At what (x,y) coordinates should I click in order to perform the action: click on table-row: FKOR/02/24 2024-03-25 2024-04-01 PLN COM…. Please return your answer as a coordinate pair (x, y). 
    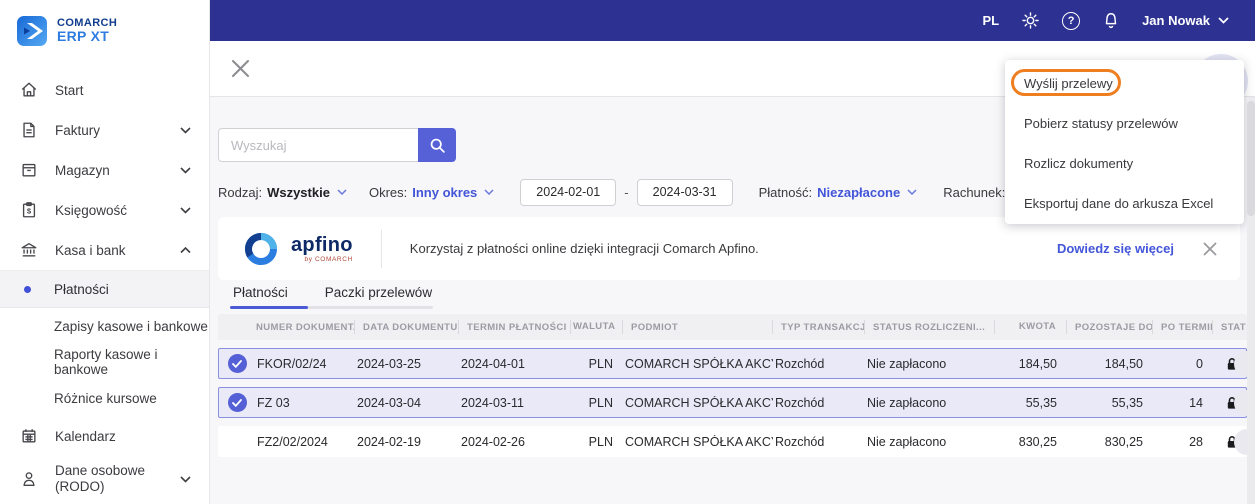
    Looking at the image, I should click on (736, 363).